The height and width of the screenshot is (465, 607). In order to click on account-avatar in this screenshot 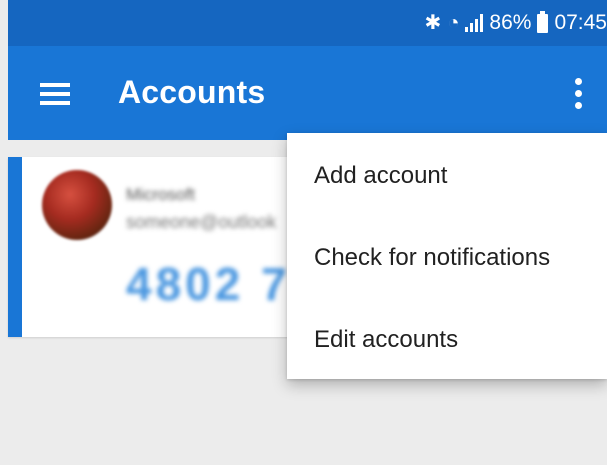, I will do `click(77, 205)`.